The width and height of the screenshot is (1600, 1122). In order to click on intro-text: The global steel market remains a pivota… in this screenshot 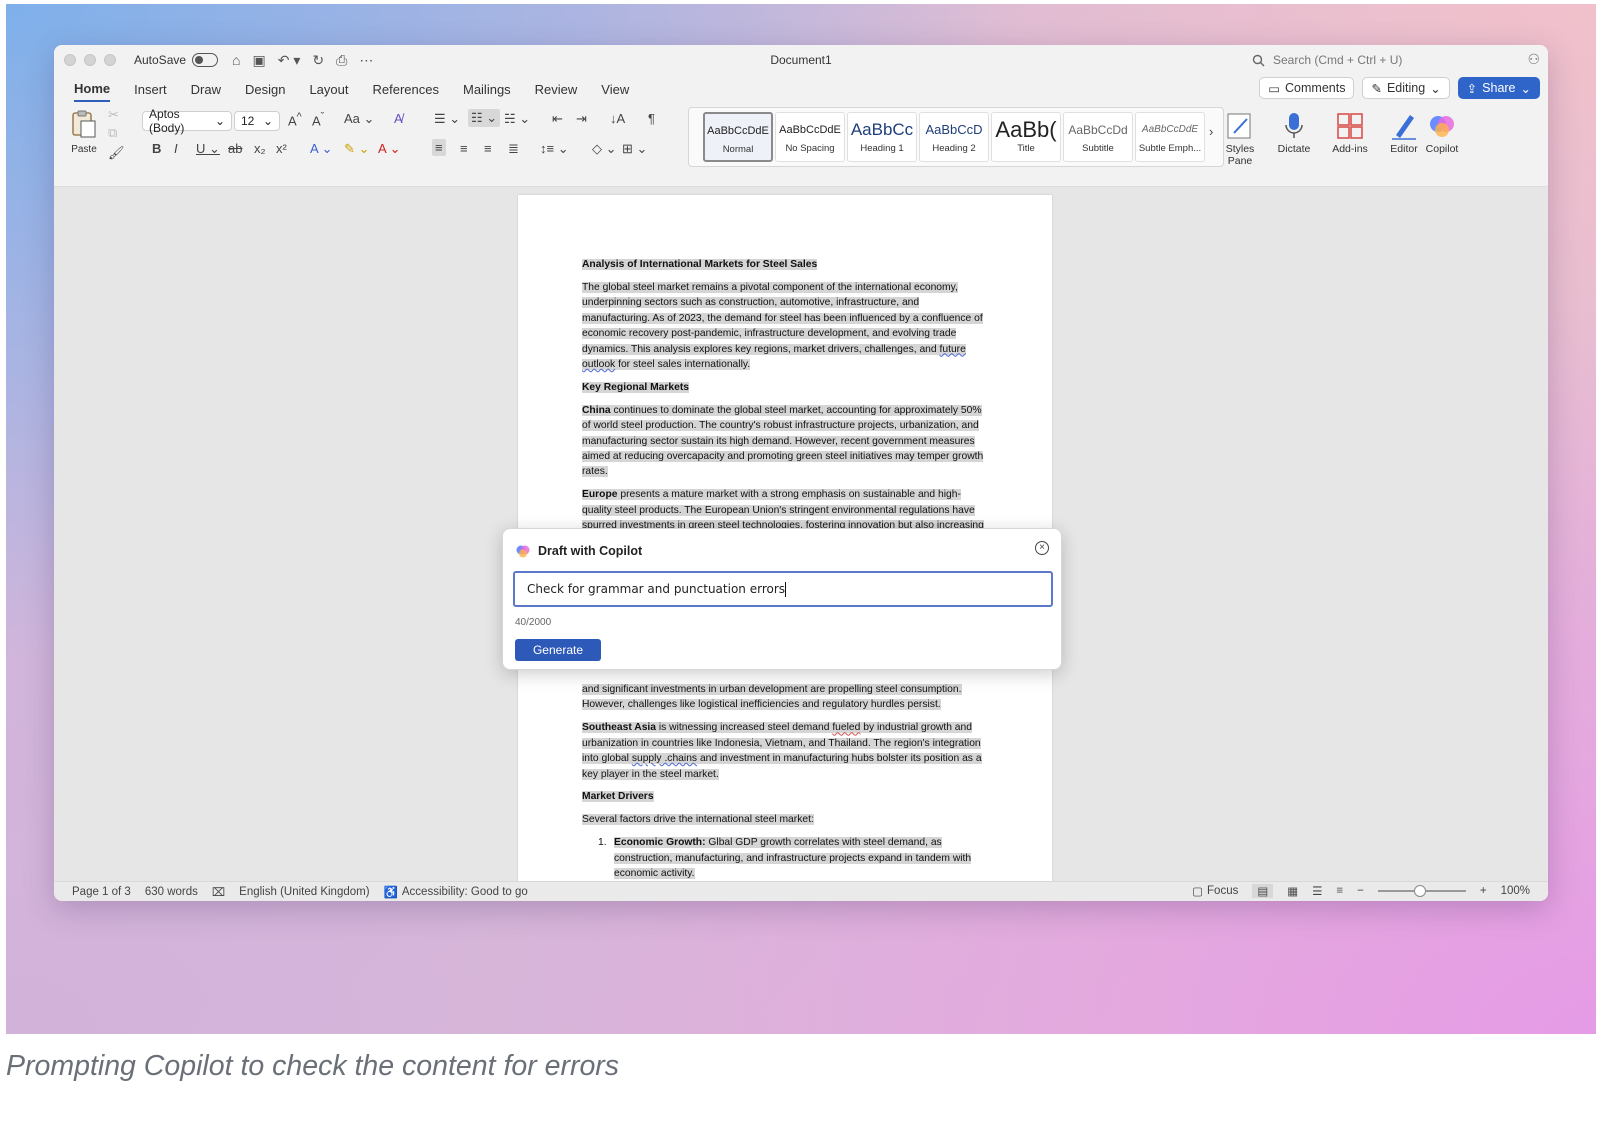, I will do `click(782, 318)`.